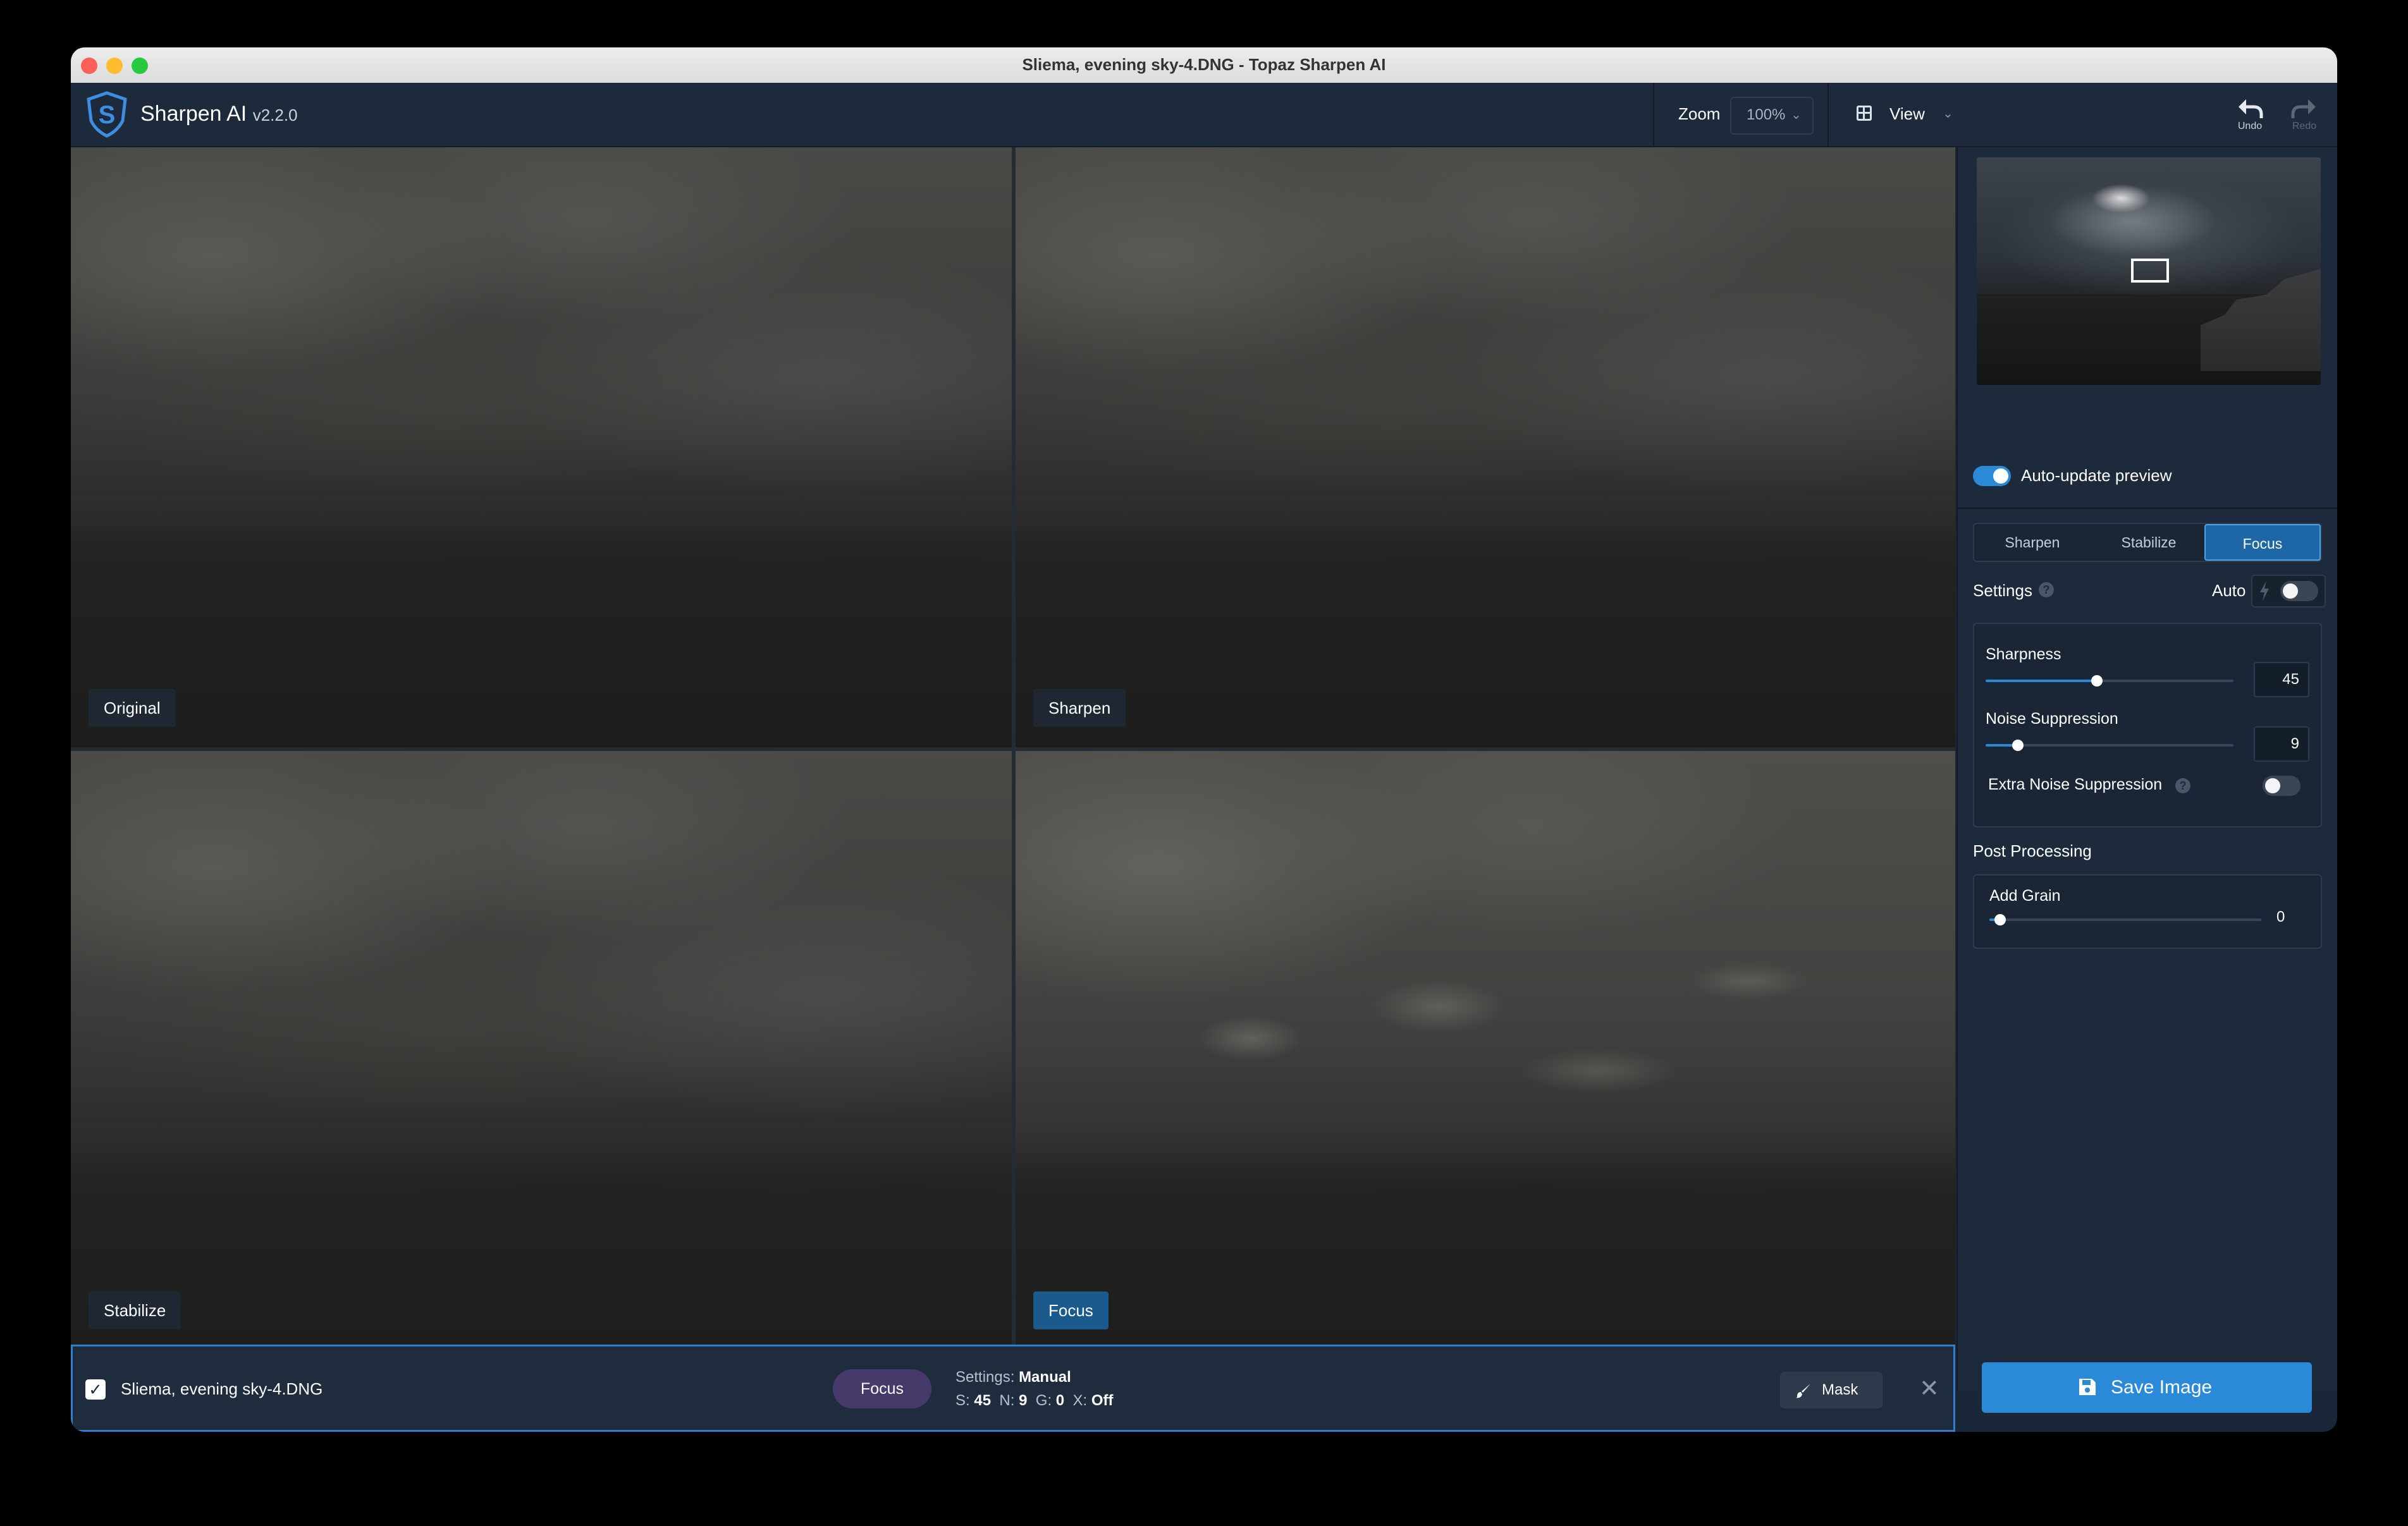 The image size is (2408, 1526). I want to click on post-processing-label: Post Processing, so click(2032, 850).